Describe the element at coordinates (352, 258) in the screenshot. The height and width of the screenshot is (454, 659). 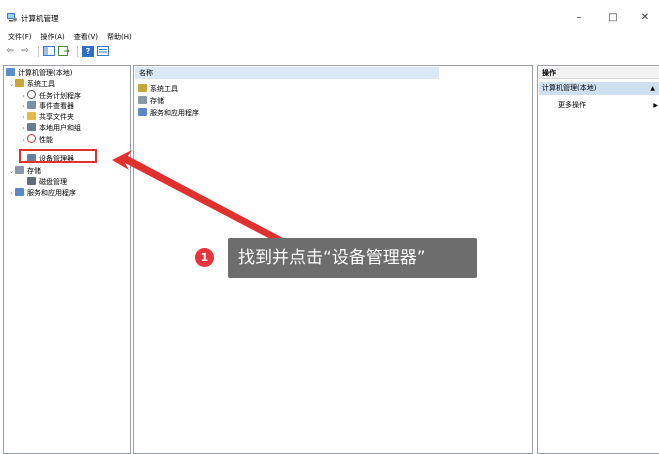
I see `instruction-callout: 找到并点击“设备管理器”` at that location.